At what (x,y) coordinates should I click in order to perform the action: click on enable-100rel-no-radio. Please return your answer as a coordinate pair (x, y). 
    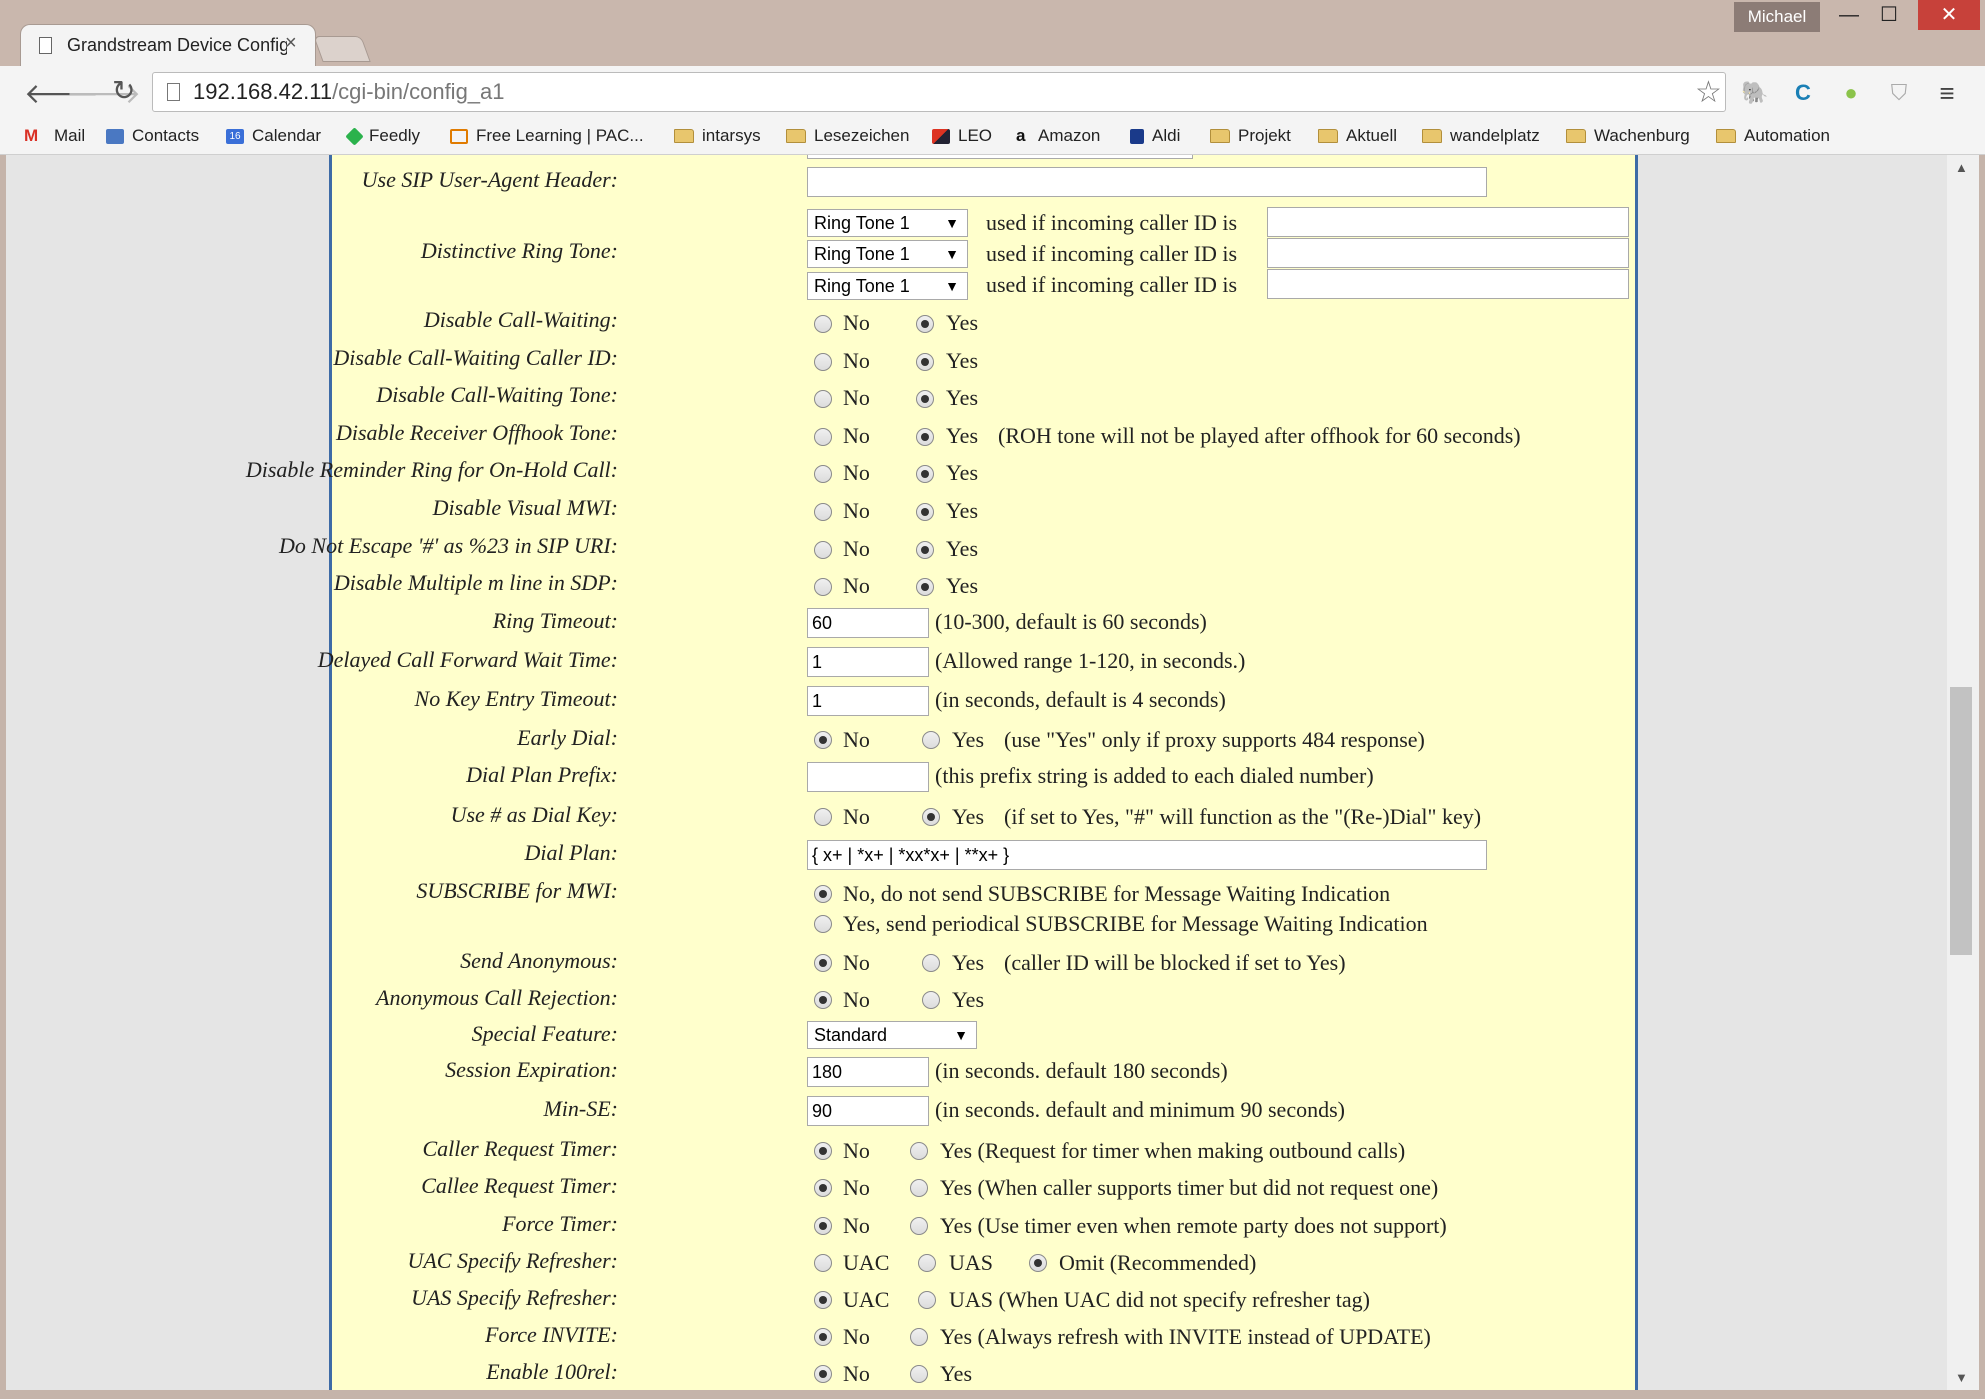
    Looking at the image, I should click on (823, 1374).